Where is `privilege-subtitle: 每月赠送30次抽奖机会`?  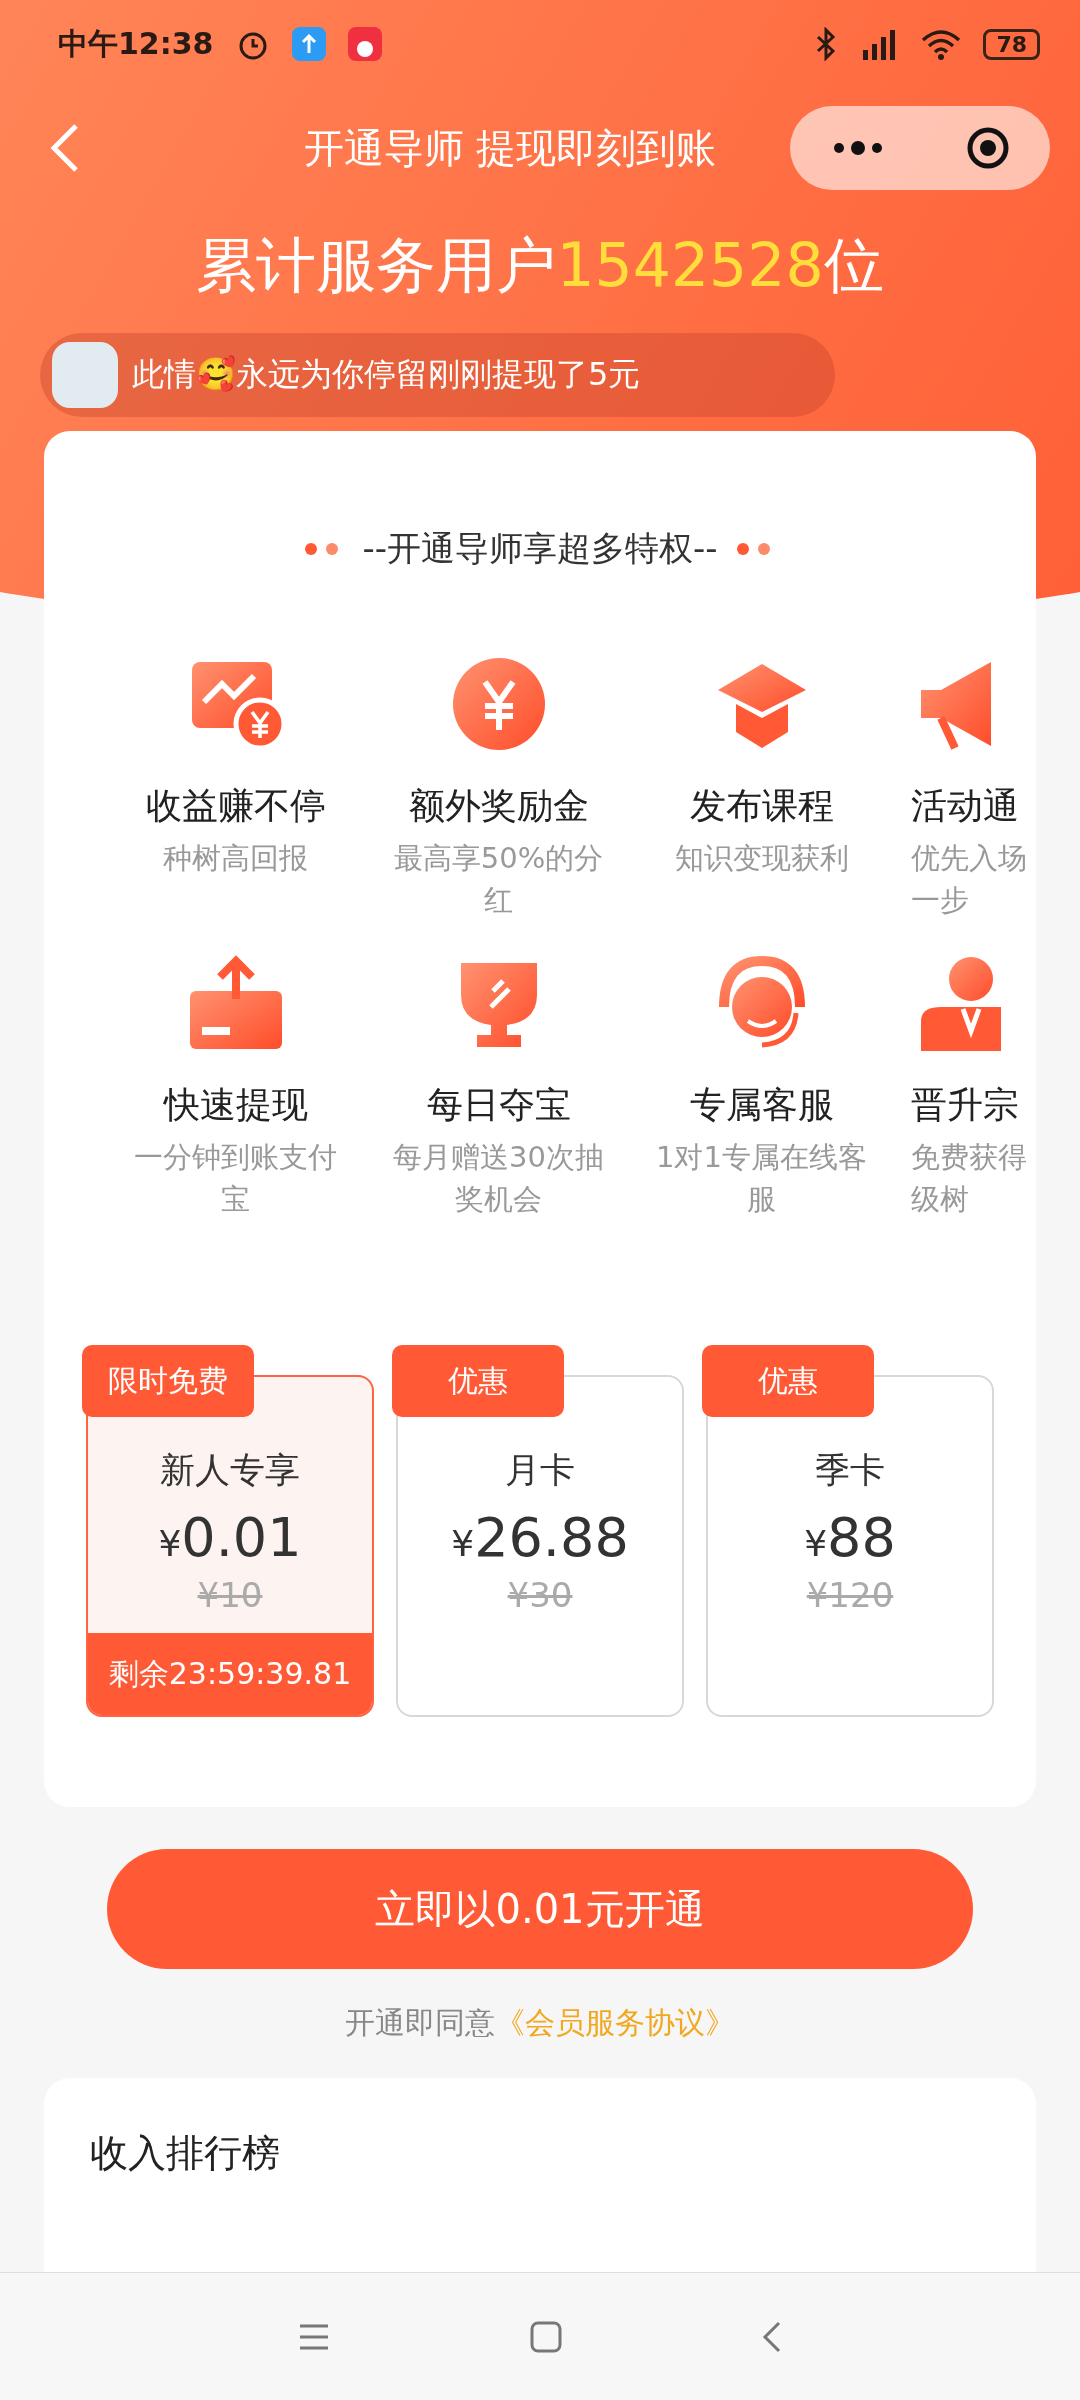 privilege-subtitle: 每月赠送30次抽奖机会 is located at coordinates (498, 1179).